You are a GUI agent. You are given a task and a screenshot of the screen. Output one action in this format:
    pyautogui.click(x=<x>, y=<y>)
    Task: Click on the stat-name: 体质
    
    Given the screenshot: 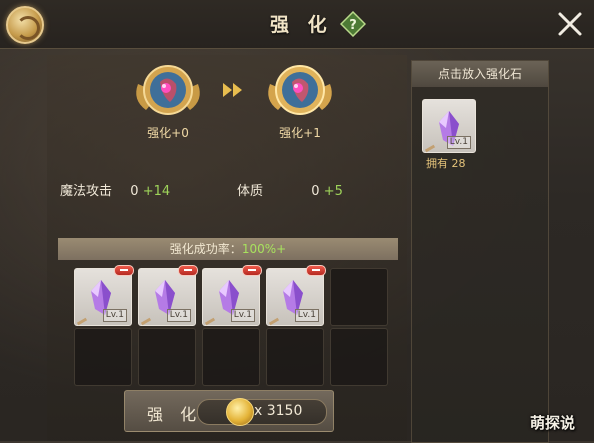 What is the action you would take?
    pyautogui.click(x=250, y=191)
    